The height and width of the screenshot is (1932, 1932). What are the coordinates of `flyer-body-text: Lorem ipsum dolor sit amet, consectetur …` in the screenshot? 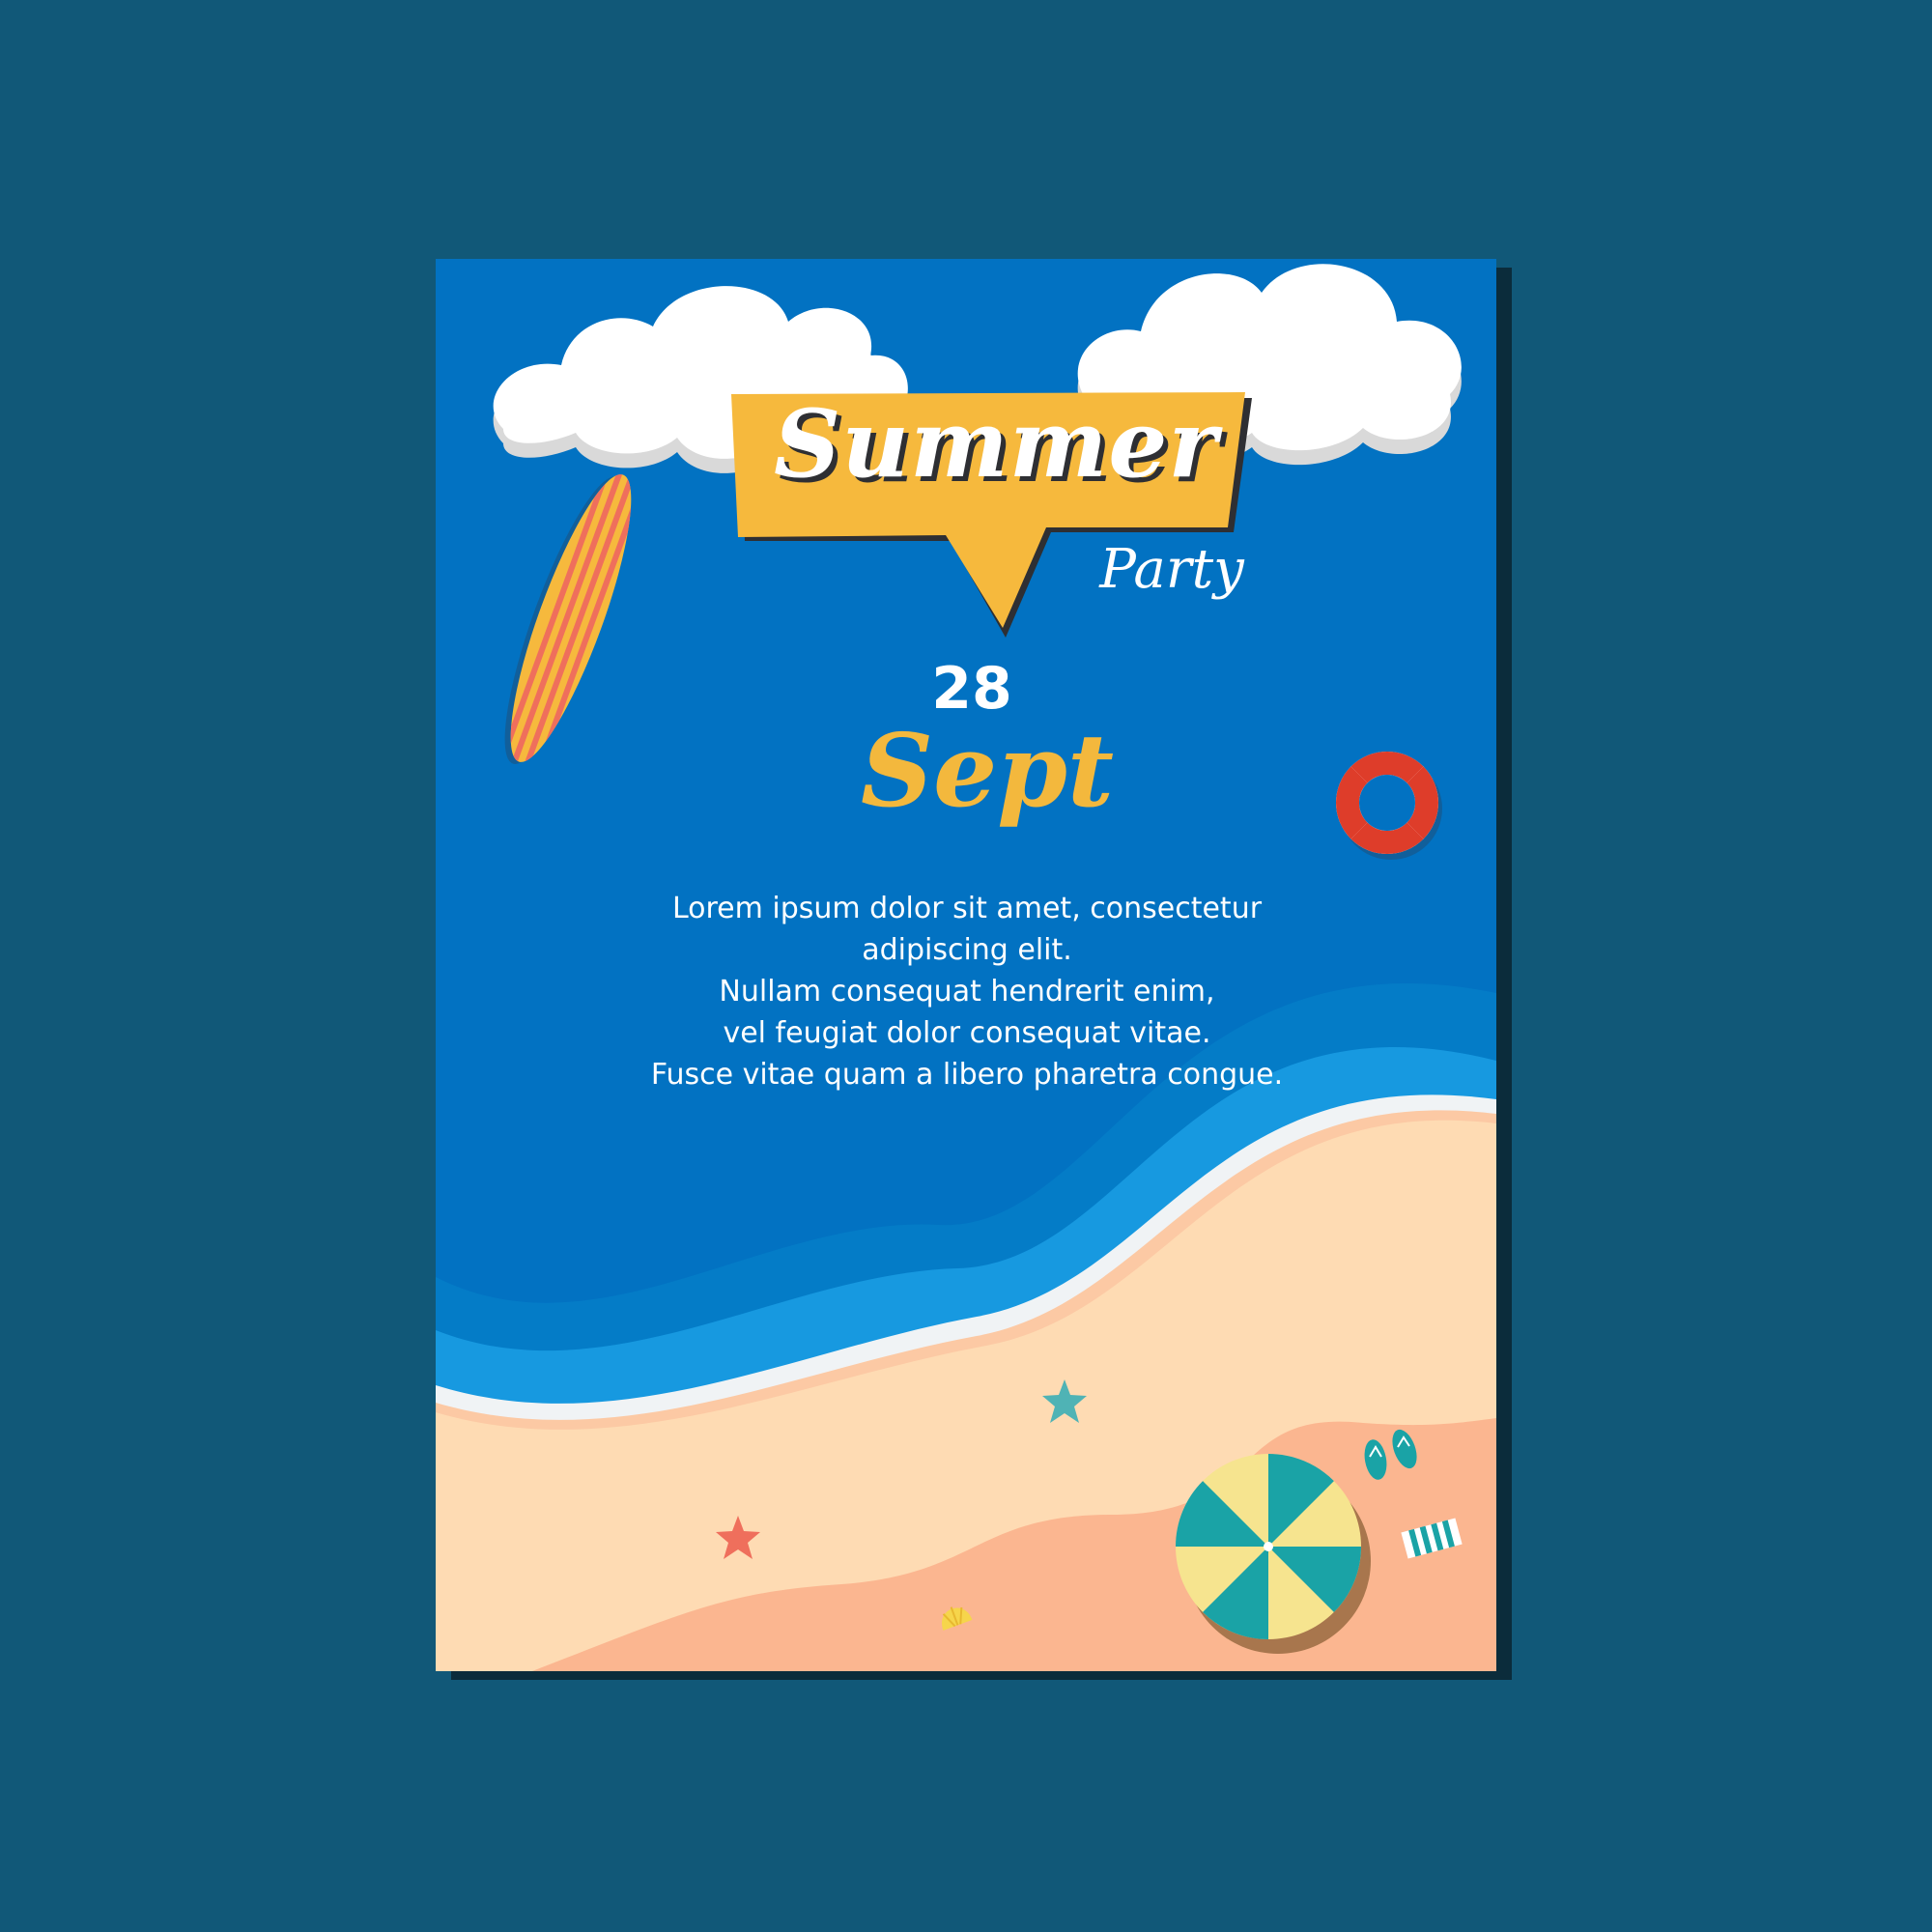 It's located at (967, 992).